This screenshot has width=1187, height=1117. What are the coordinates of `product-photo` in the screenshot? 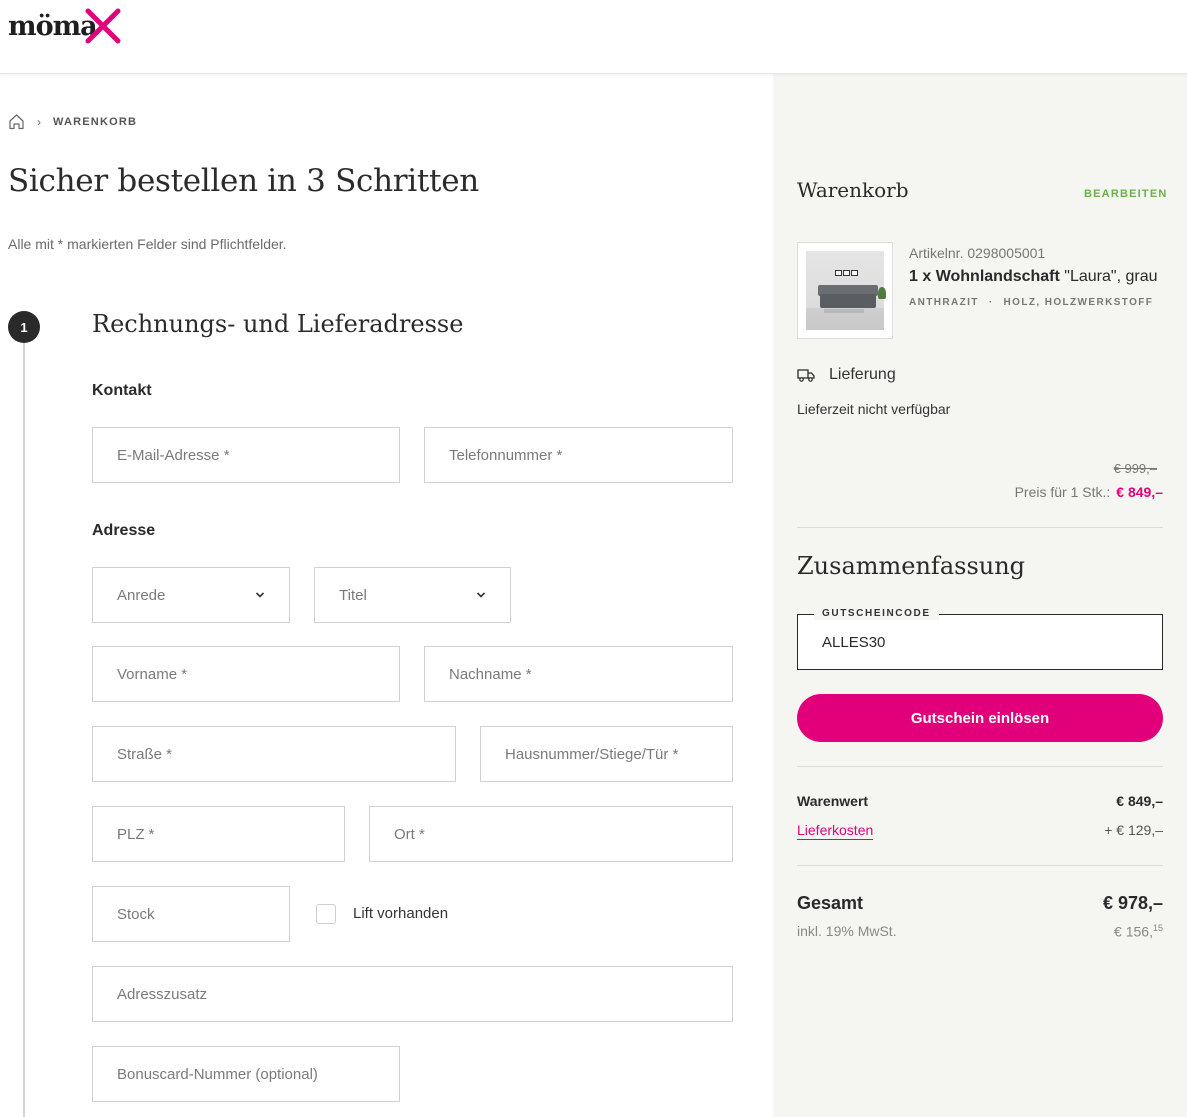 It's located at (846, 290).